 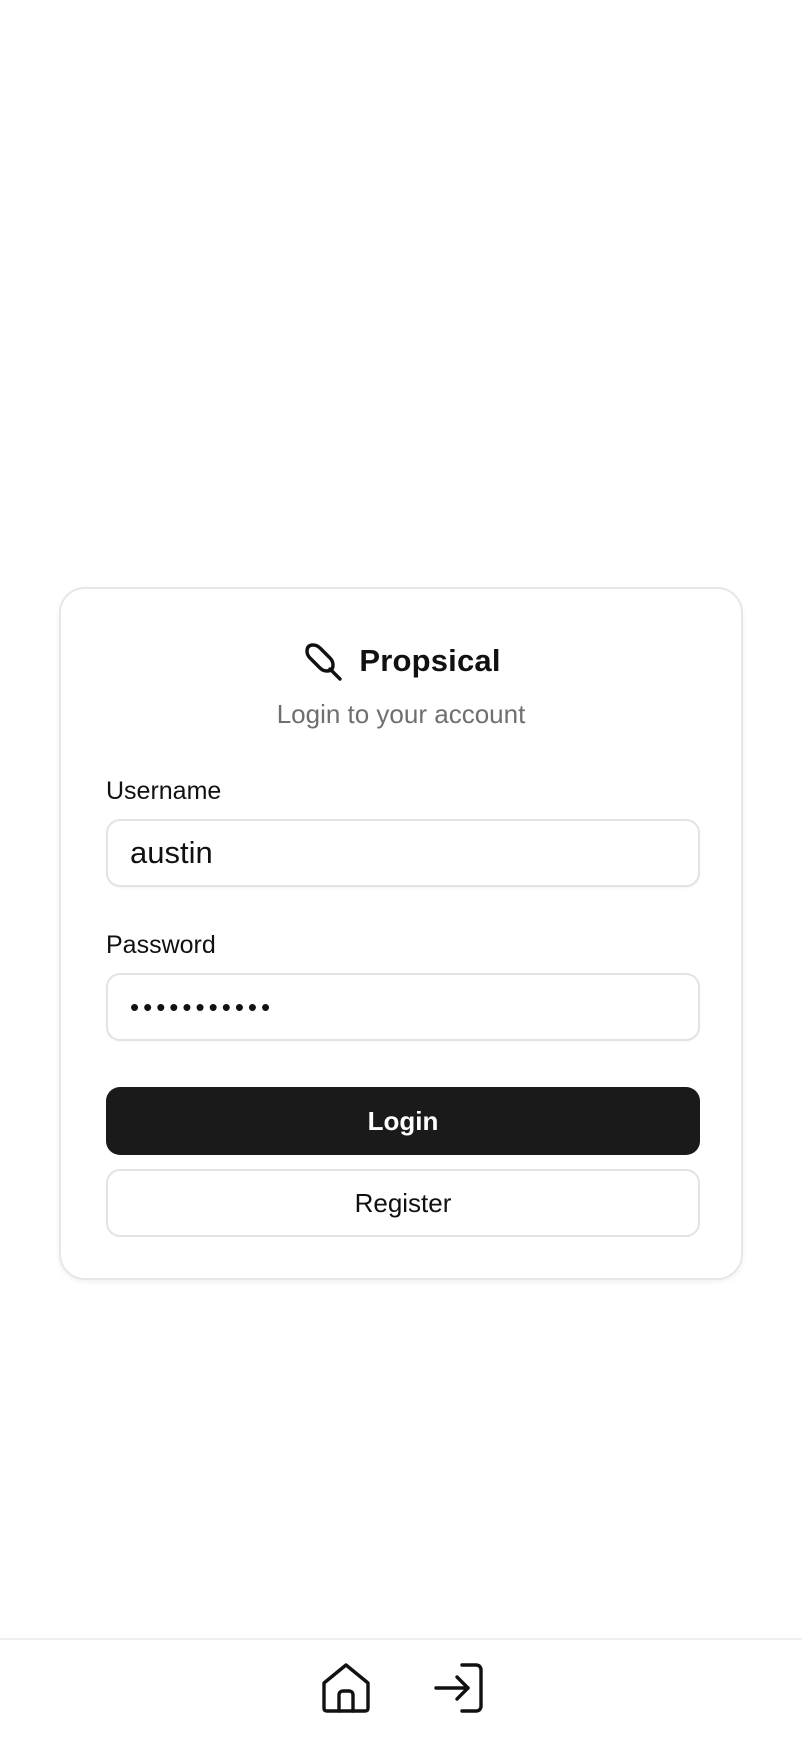 What do you see at coordinates (202, 1006) in the screenshot?
I see `password-value: •••••••••••` at bounding box center [202, 1006].